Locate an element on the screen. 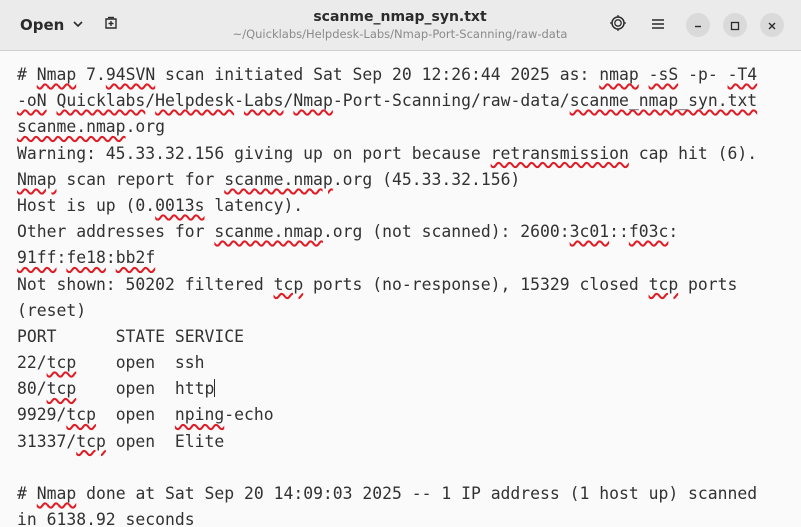 The height and width of the screenshot is (527, 801). text-segment: -echo is located at coordinates (249, 415).